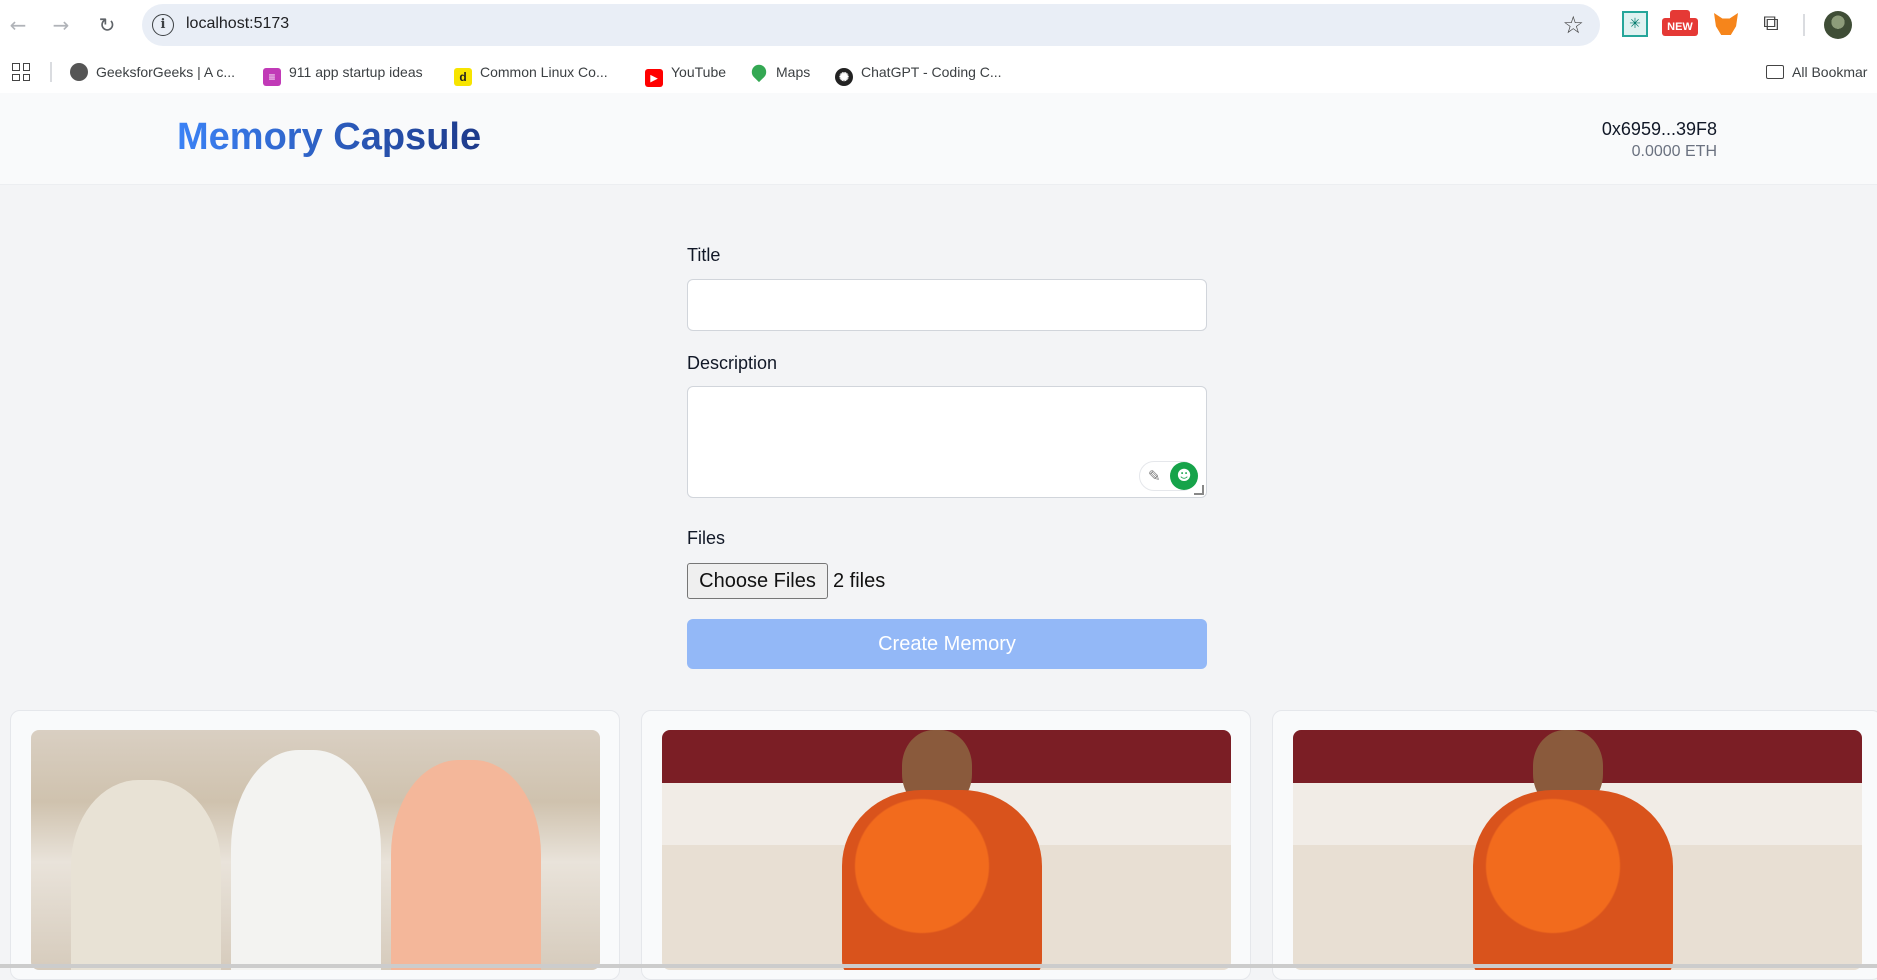 Image resolution: width=1877 pixels, height=980 pixels. Describe the element at coordinates (1838, 25) in the screenshot. I see `profile-avatar` at that location.